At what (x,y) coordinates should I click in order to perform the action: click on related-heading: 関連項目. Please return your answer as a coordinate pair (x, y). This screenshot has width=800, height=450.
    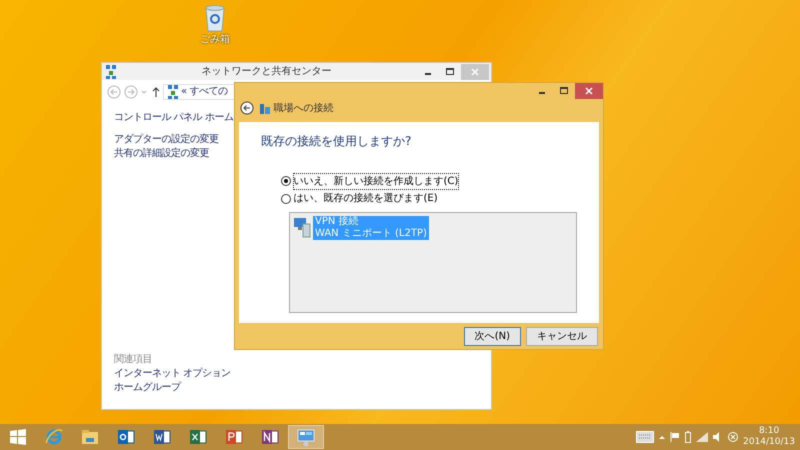
    Looking at the image, I should click on (133, 360).